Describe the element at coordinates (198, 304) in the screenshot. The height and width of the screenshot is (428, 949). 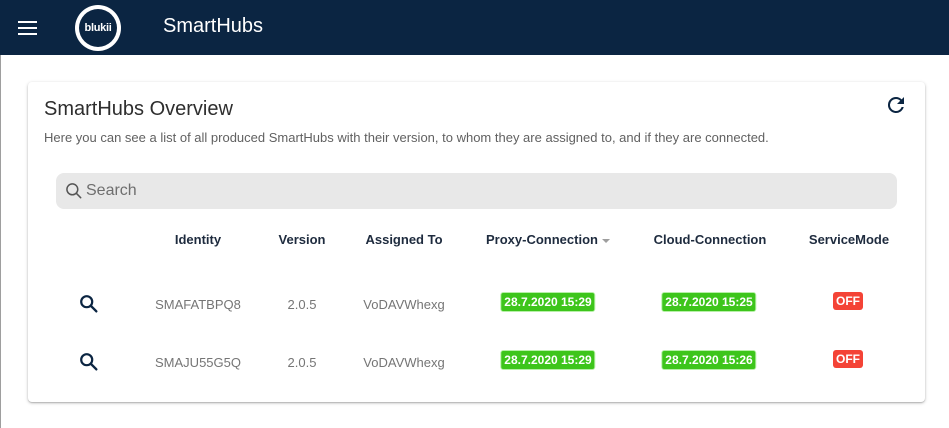
I see `cell-identity: SMAFATBPQ8` at that location.